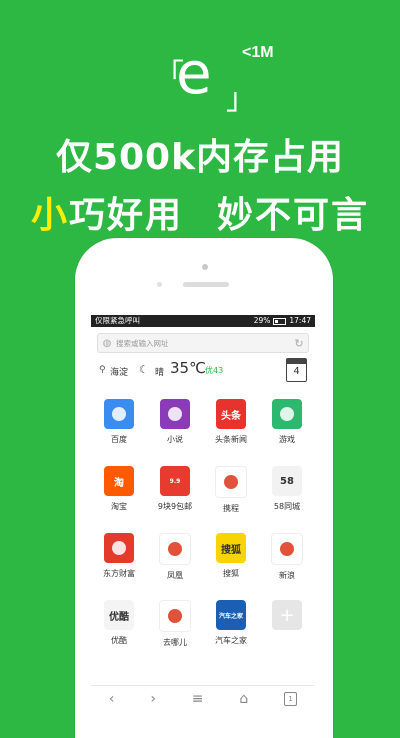 This screenshot has height=738, width=400. I want to click on app-tile: 东方财富, so click(119, 566).